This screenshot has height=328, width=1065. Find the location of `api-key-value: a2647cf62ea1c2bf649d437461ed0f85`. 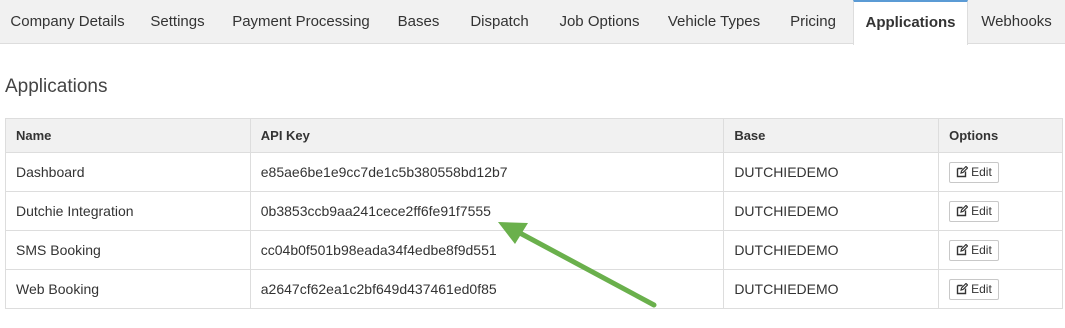

api-key-value: a2647cf62ea1c2bf649d437461ed0f85 is located at coordinates (487, 289).